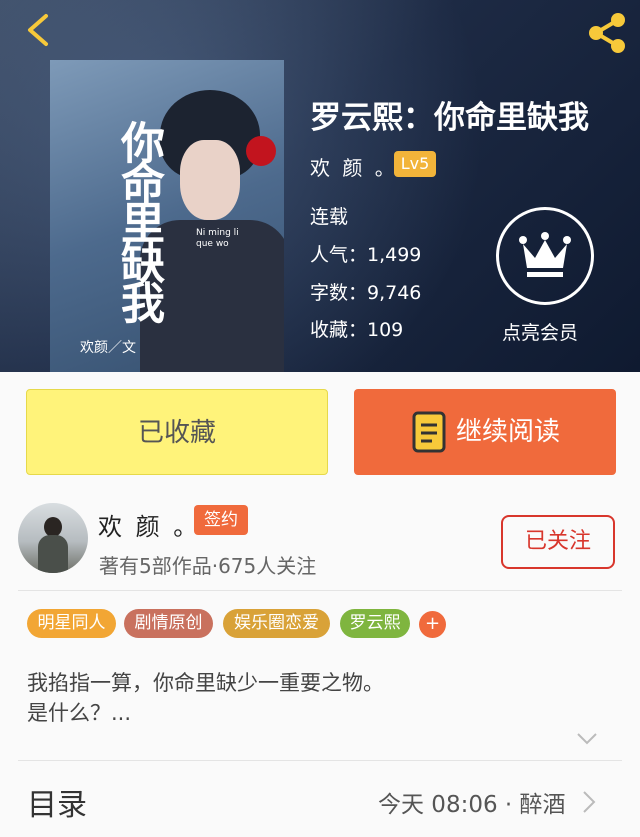 Image resolution: width=640 pixels, height=837 pixels. I want to click on avatar-head, so click(53, 527).